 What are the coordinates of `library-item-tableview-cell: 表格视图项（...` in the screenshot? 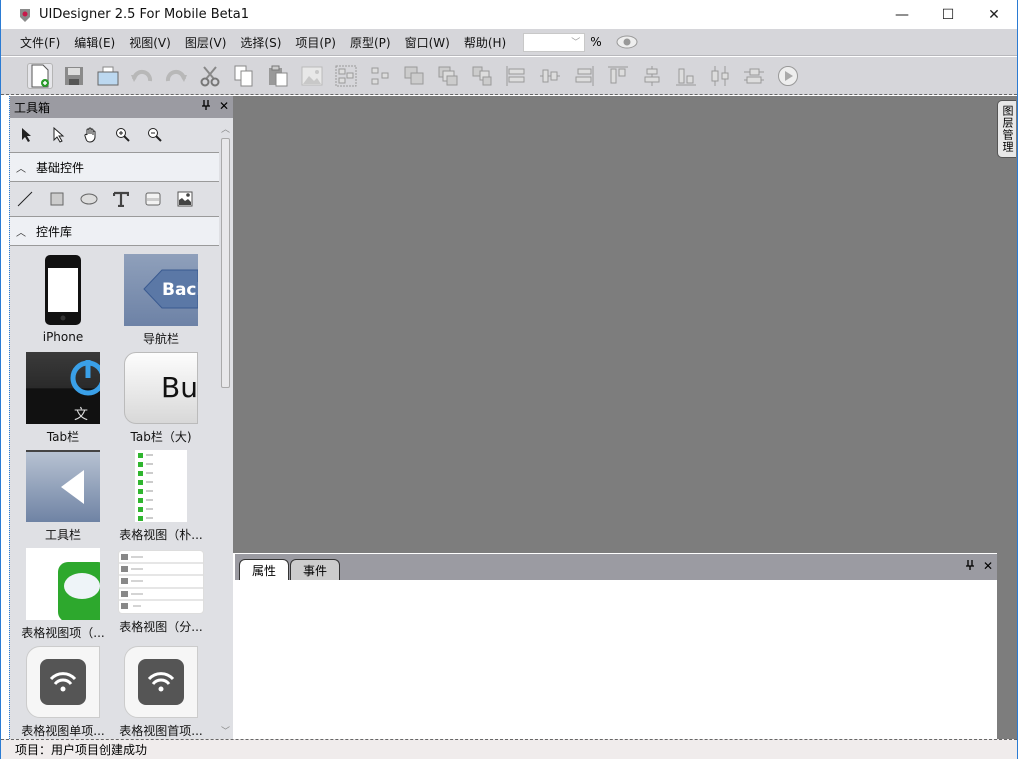 It's located at (63, 597).